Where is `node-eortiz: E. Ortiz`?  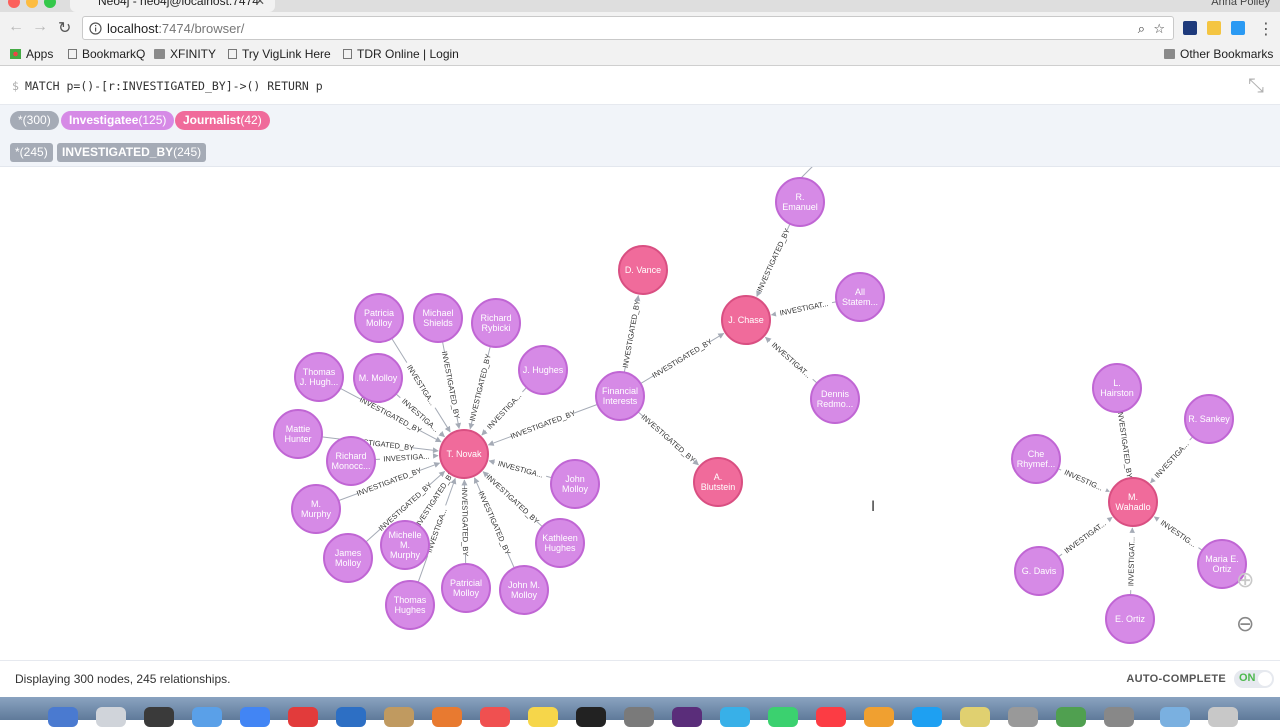 node-eortiz: E. Ortiz is located at coordinates (1130, 619).